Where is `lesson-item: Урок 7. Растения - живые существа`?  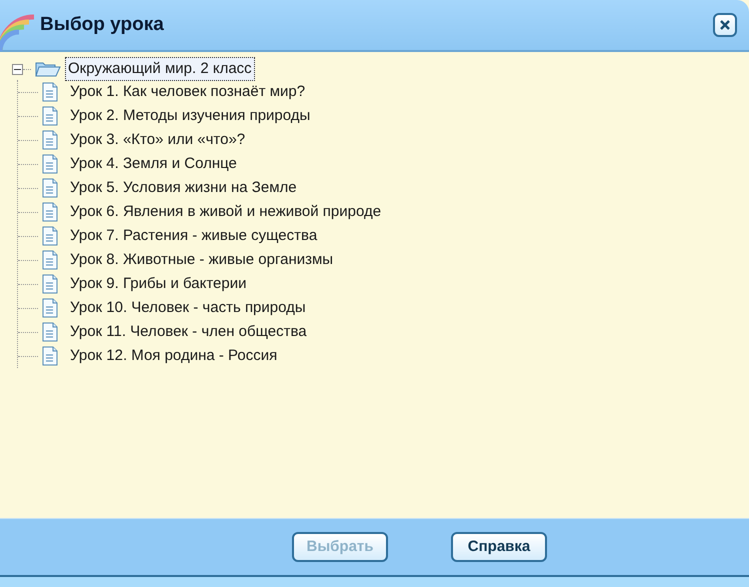 lesson-item: Урок 7. Растения - живые существа is located at coordinates (194, 236).